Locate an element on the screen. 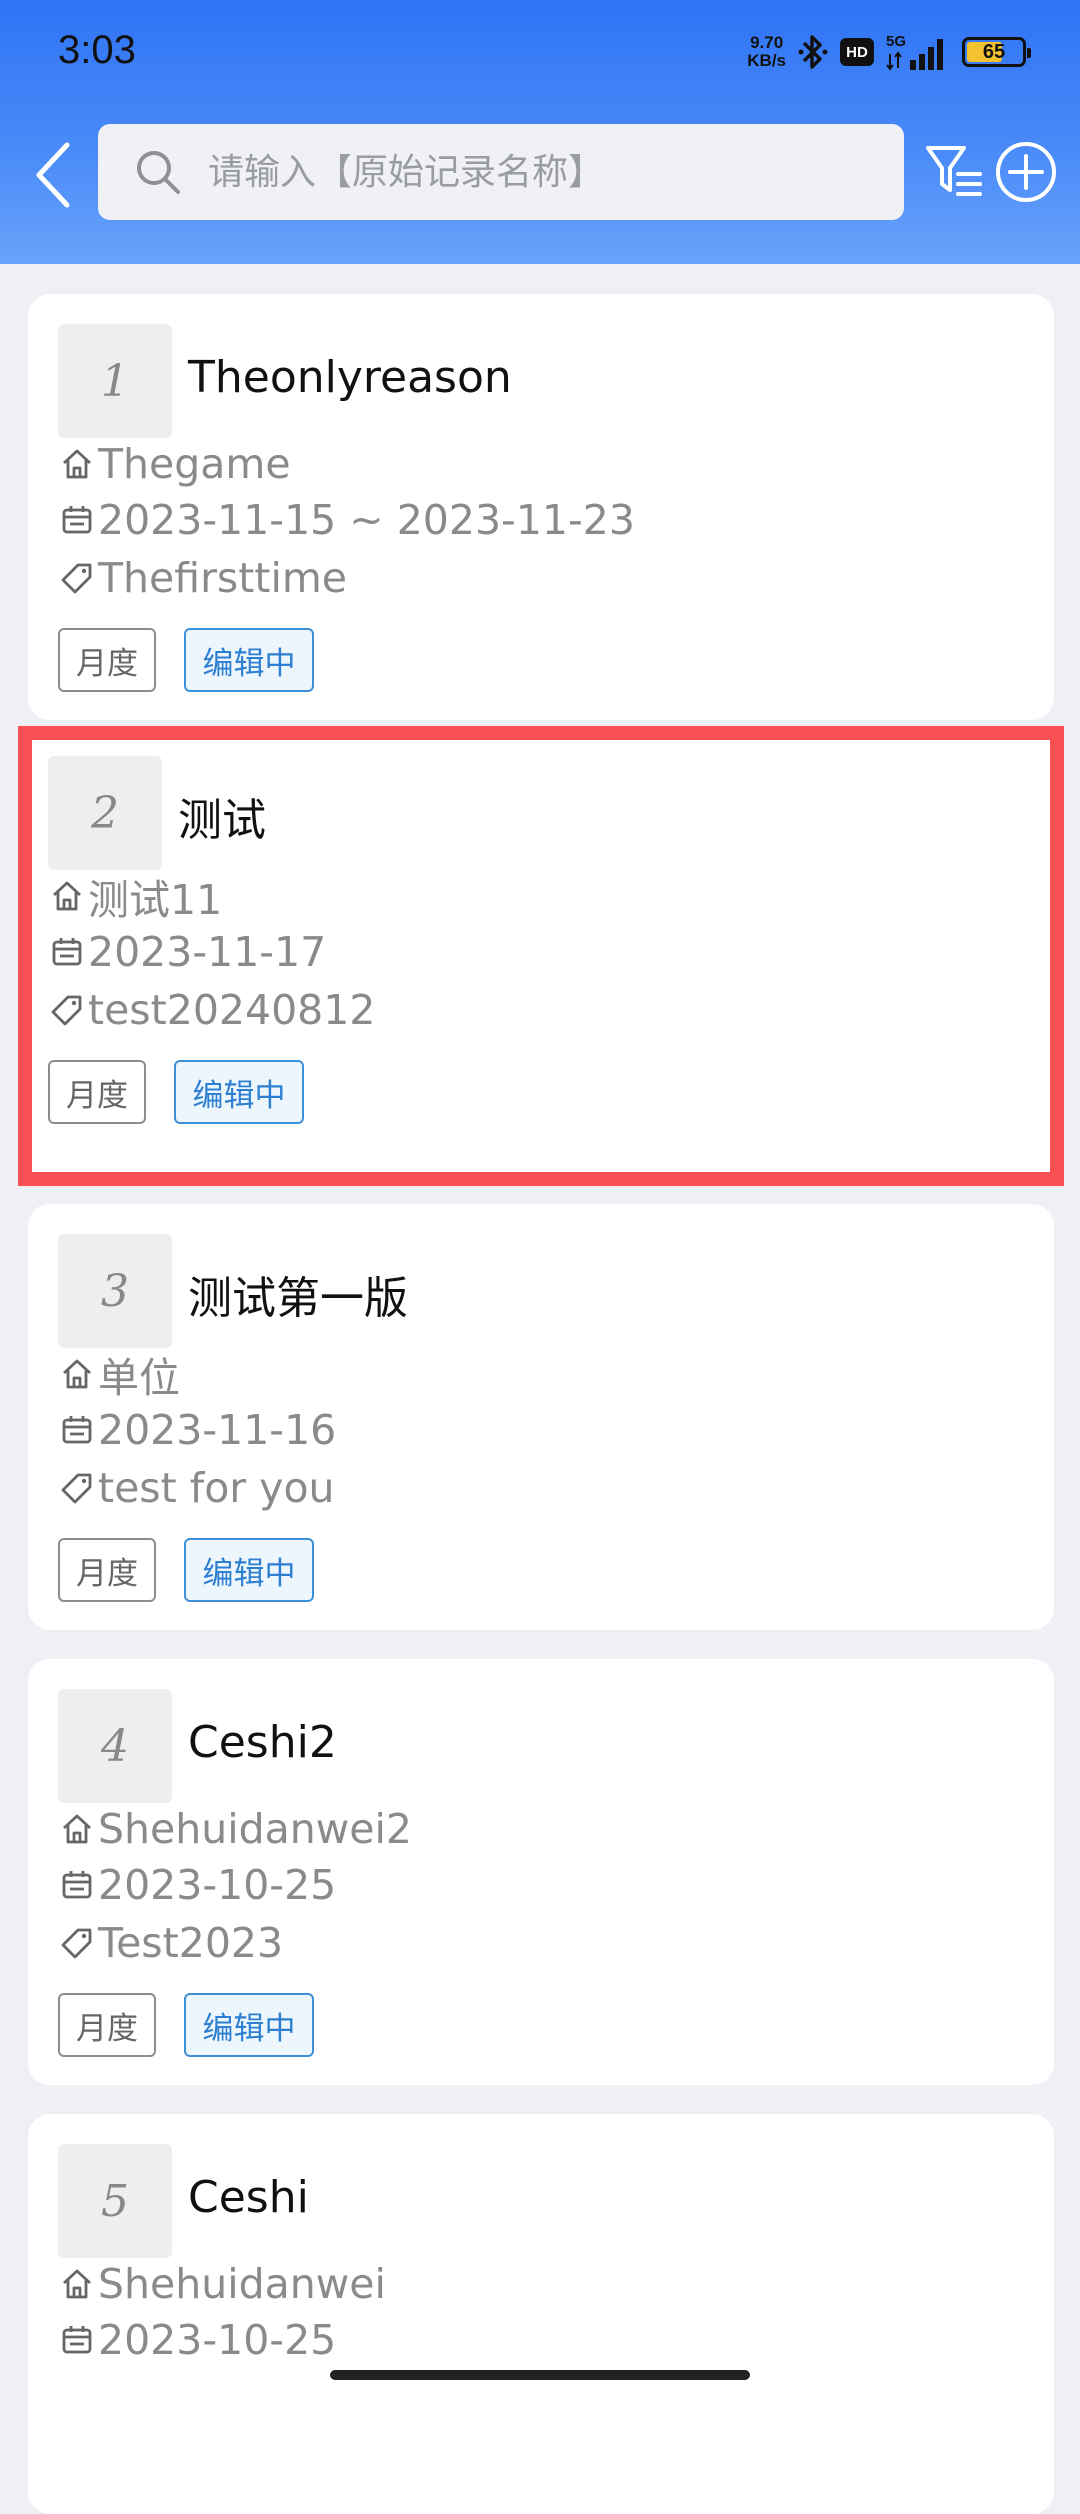  filter-list-icon is located at coordinates (954, 171).